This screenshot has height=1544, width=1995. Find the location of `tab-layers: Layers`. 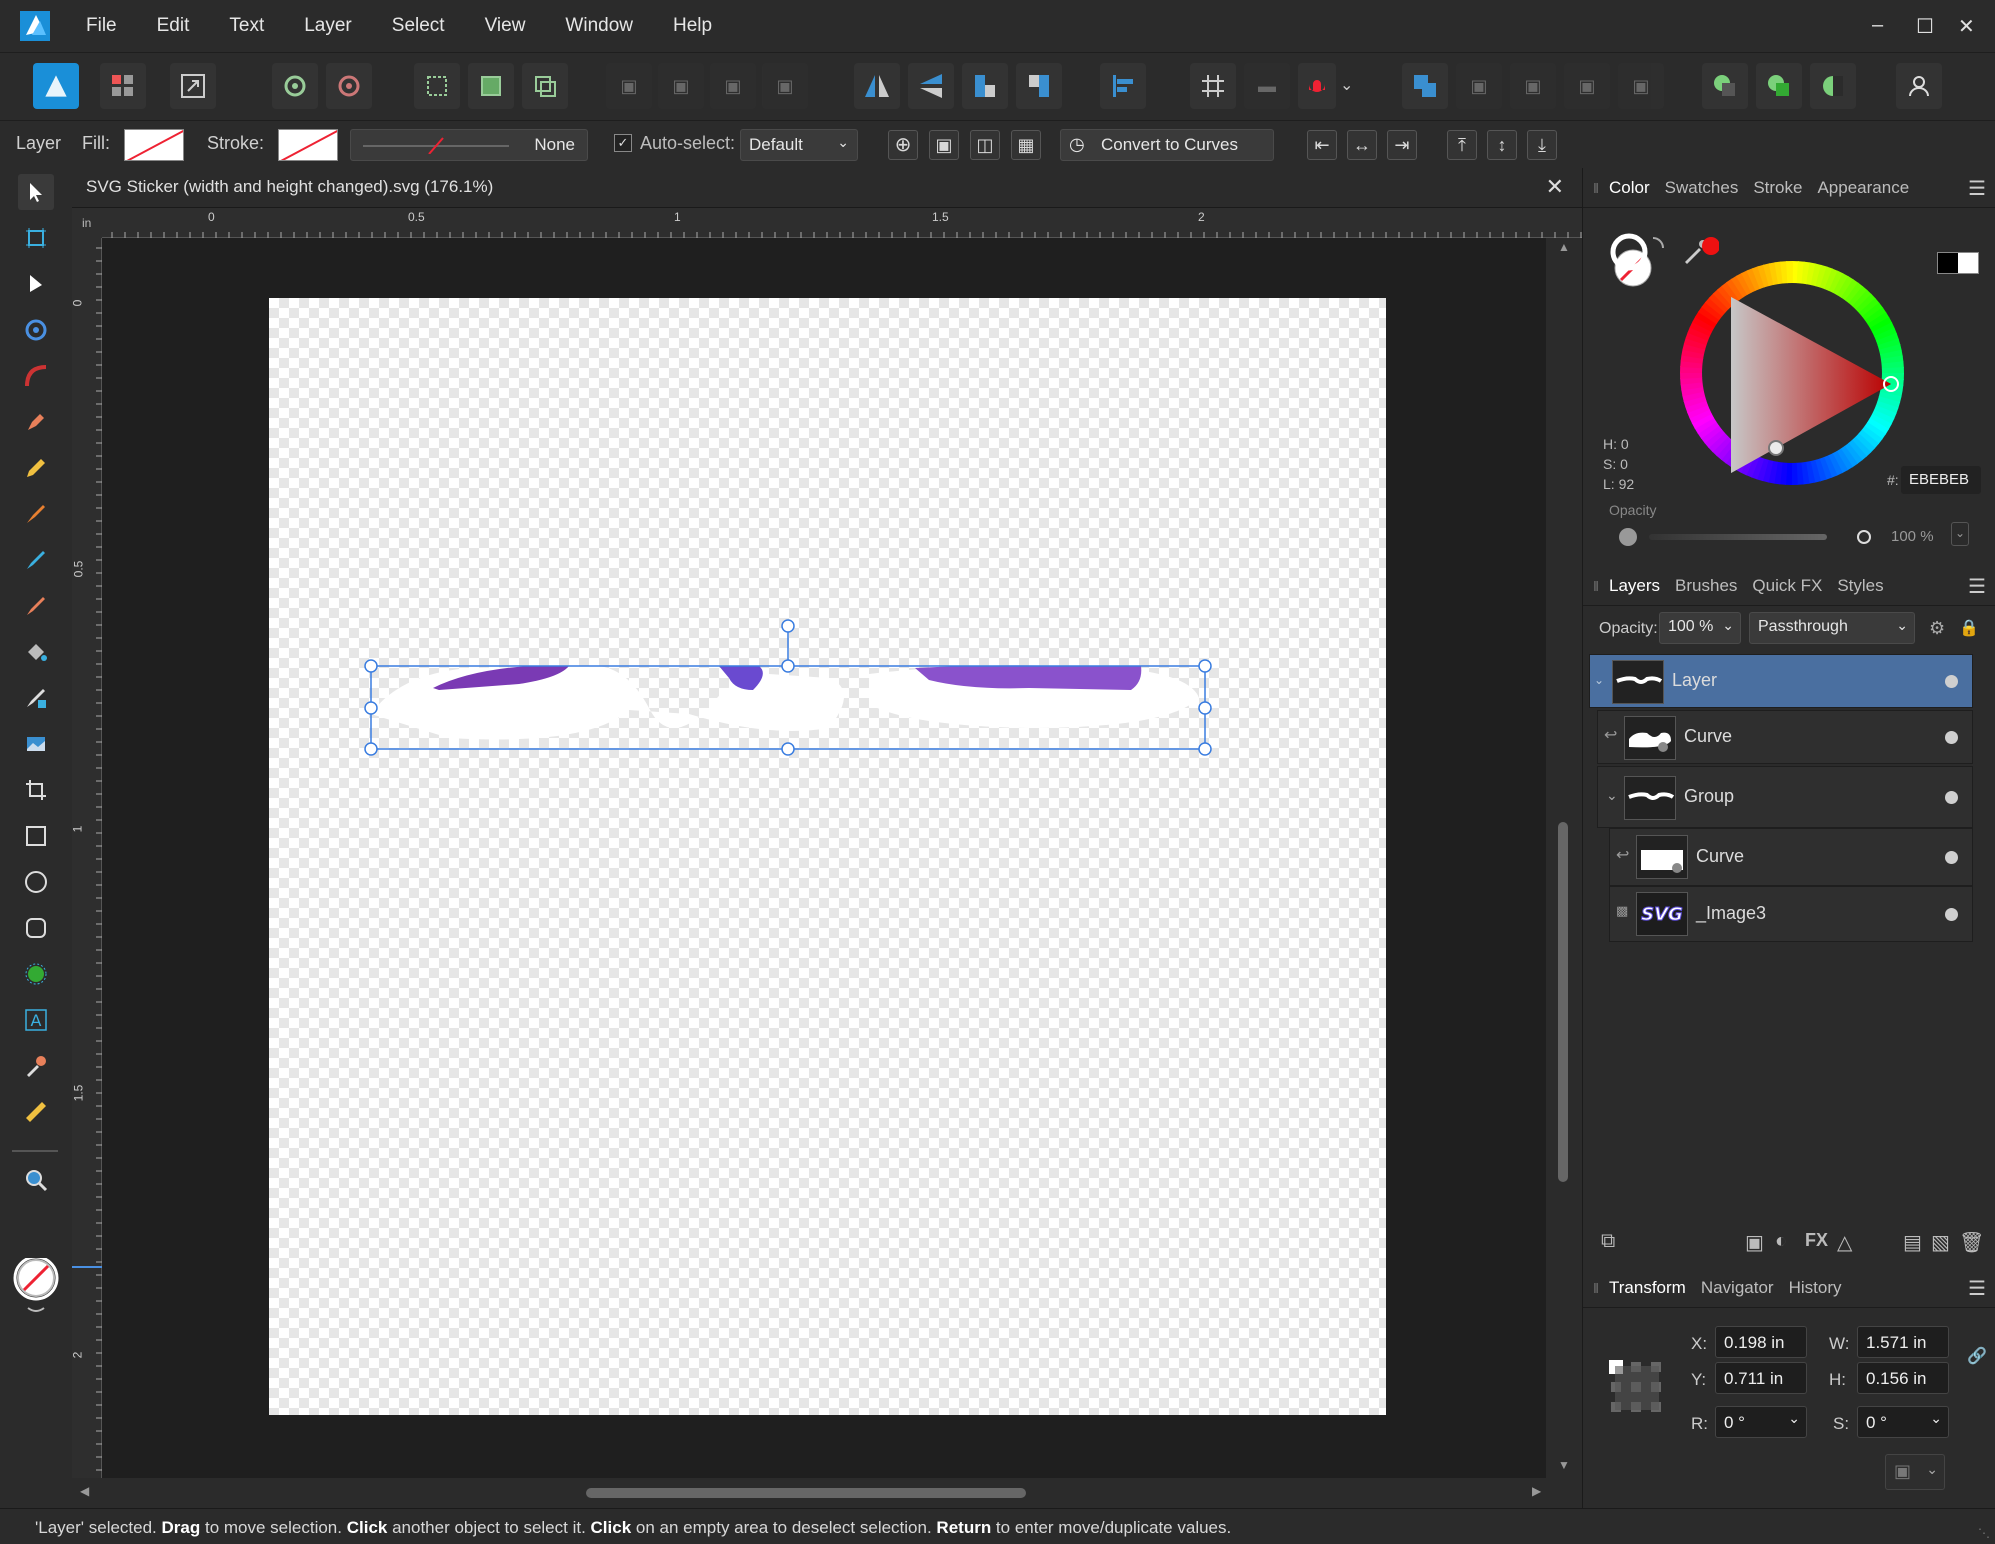

tab-layers: Layers is located at coordinates (1634, 586).